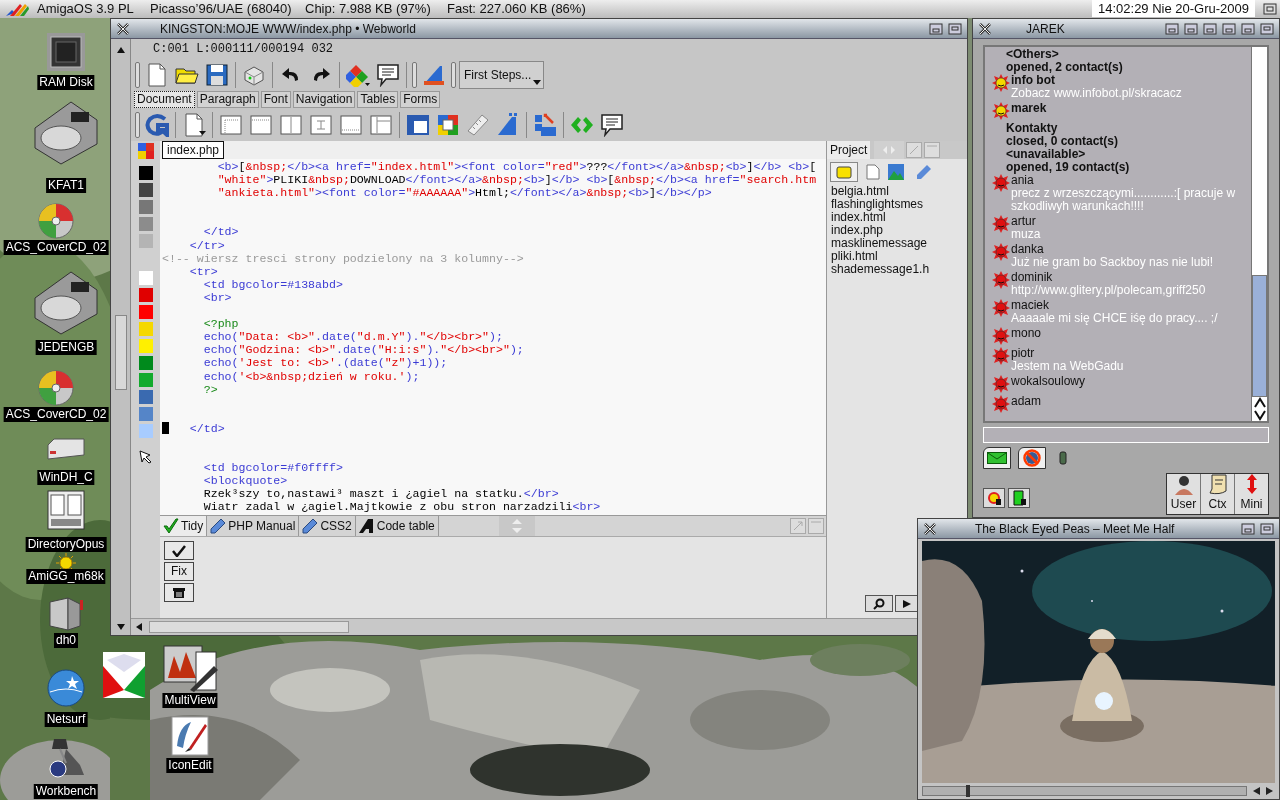 The height and width of the screenshot is (800, 1280). Describe the element at coordinates (907, 603) in the screenshot. I see `play-button` at that location.